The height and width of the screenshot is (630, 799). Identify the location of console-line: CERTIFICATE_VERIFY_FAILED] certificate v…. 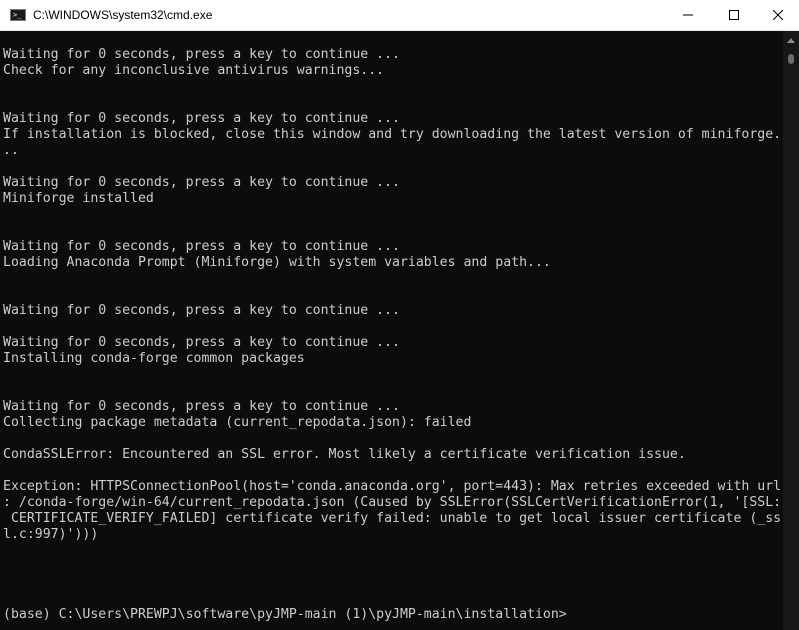
(392, 518).